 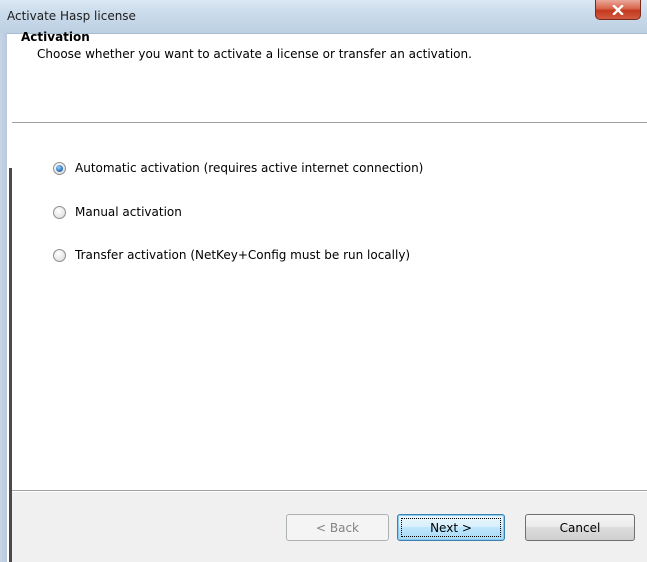 What do you see at coordinates (323, 17) in the screenshot?
I see `title-bar: Activate Hasp license` at bounding box center [323, 17].